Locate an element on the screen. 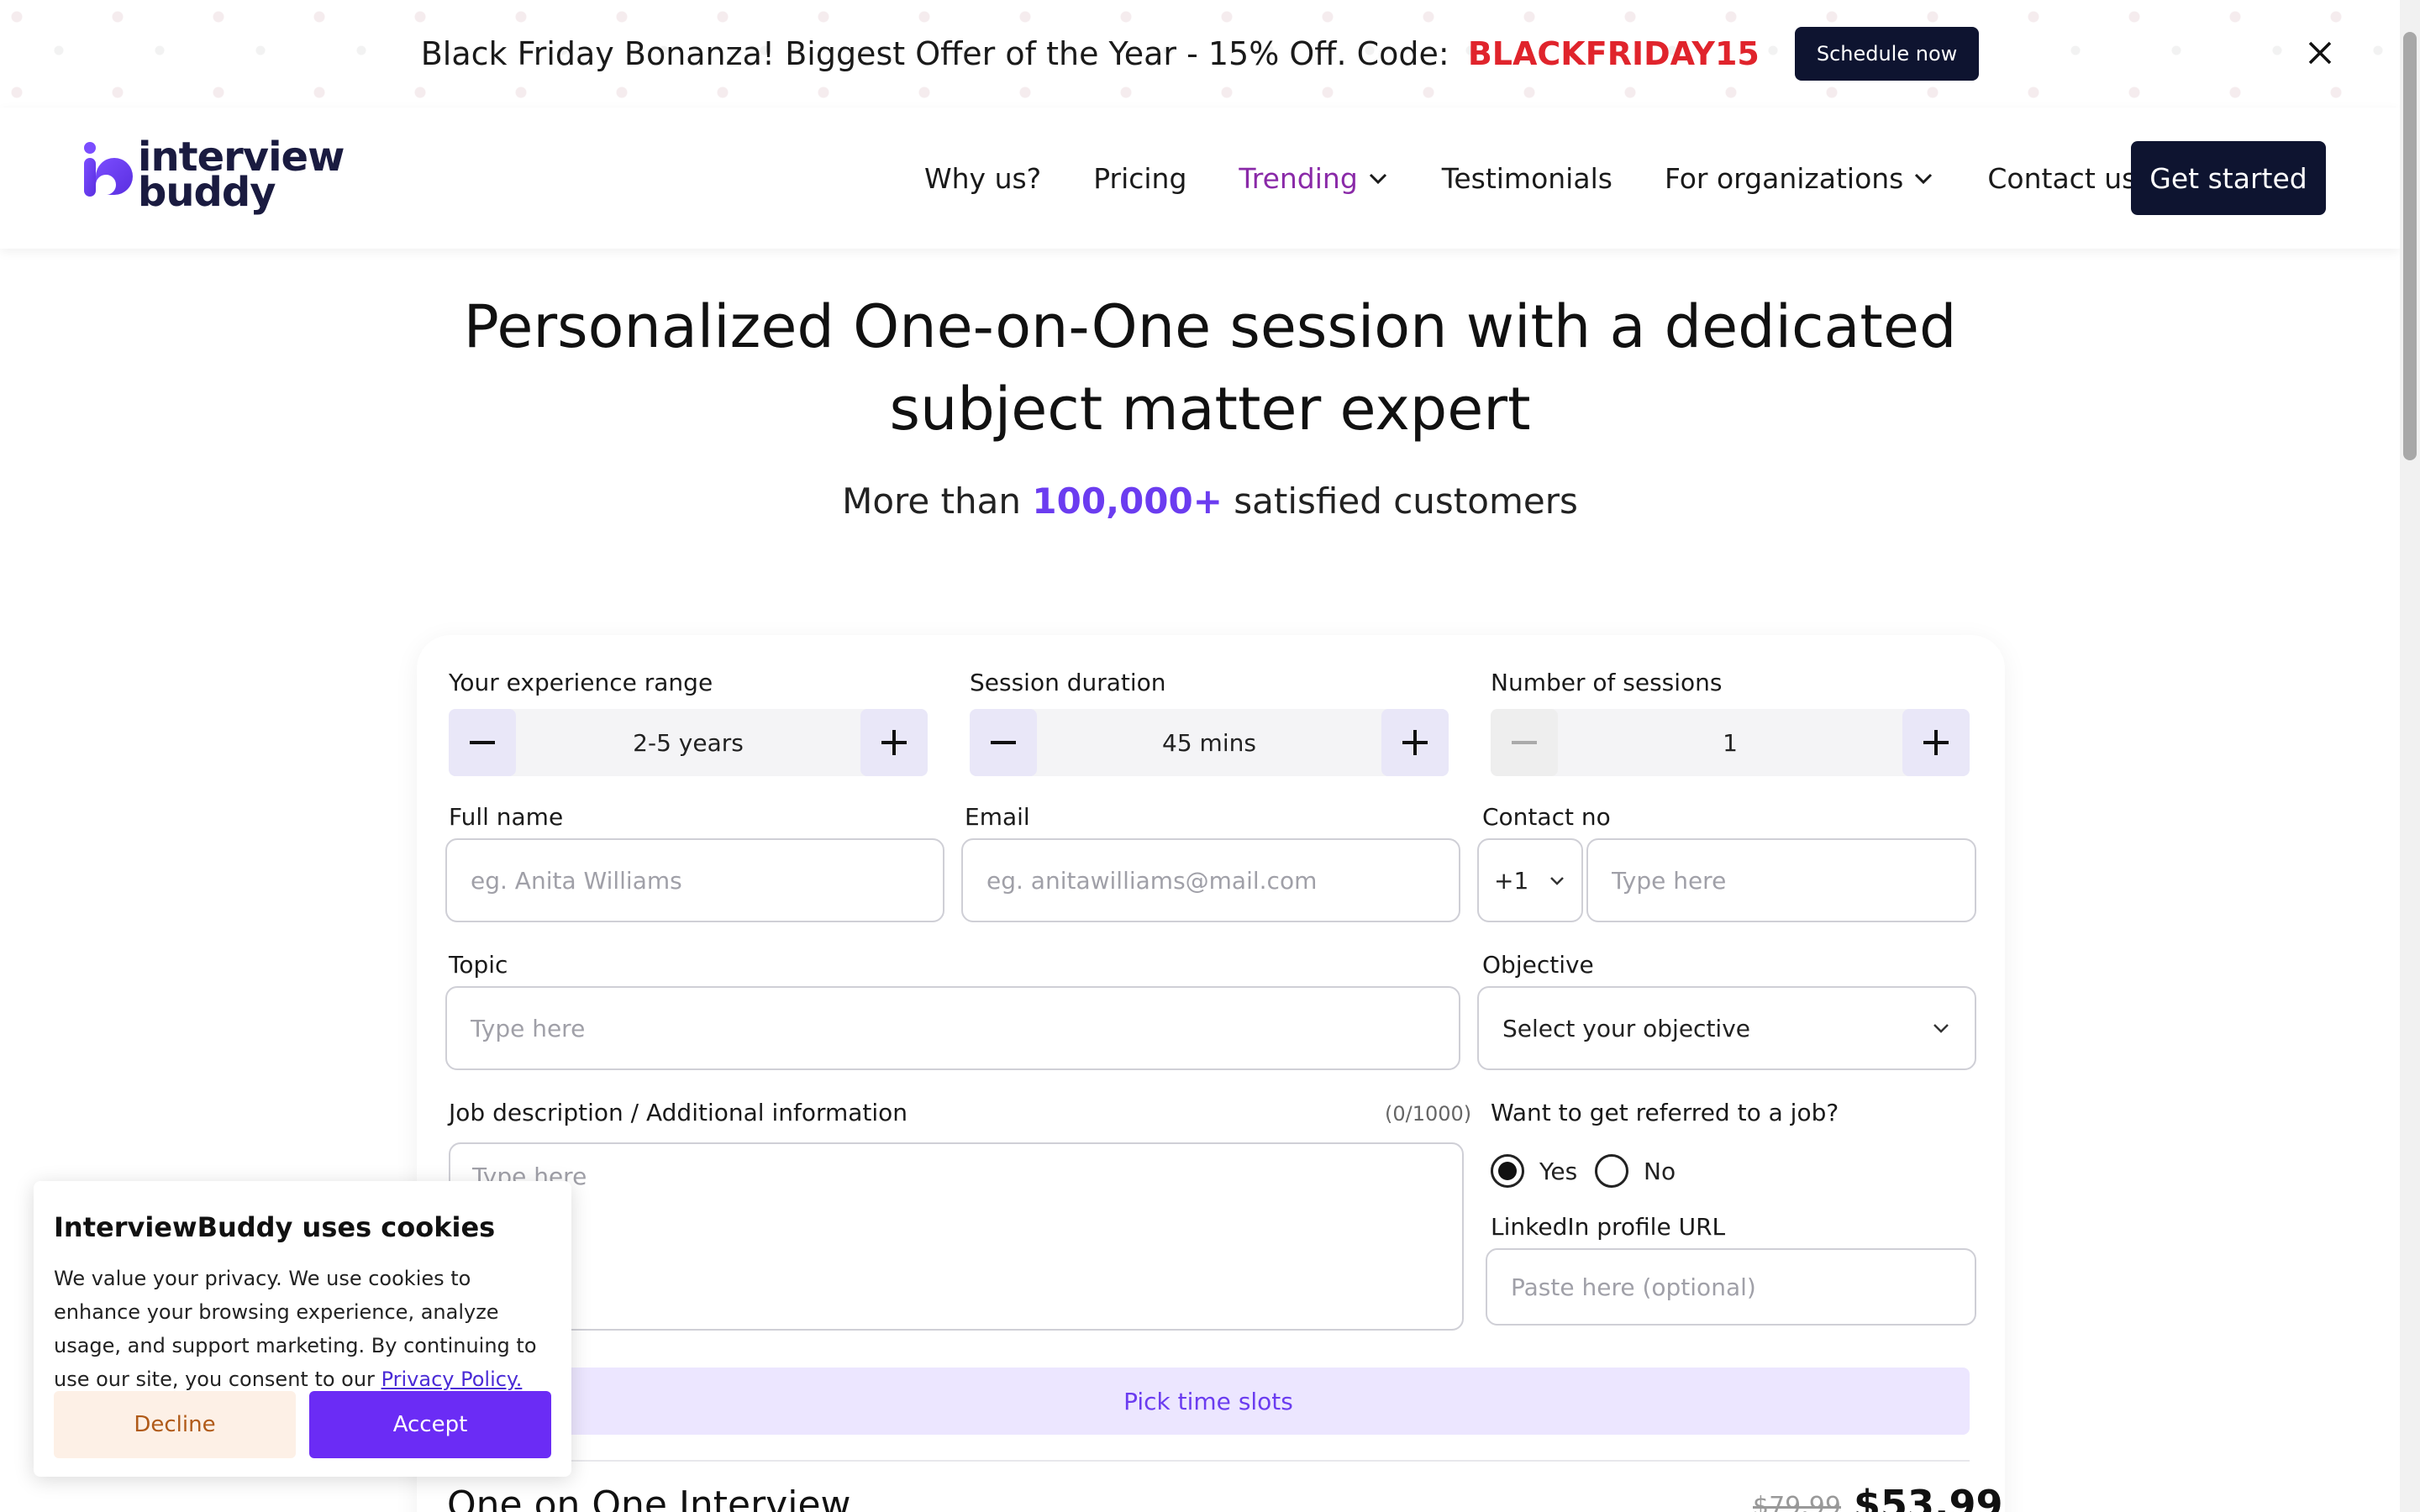 The height and width of the screenshot is (1512, 2420). scrollbar-thumb is located at coordinates (2410, 246).